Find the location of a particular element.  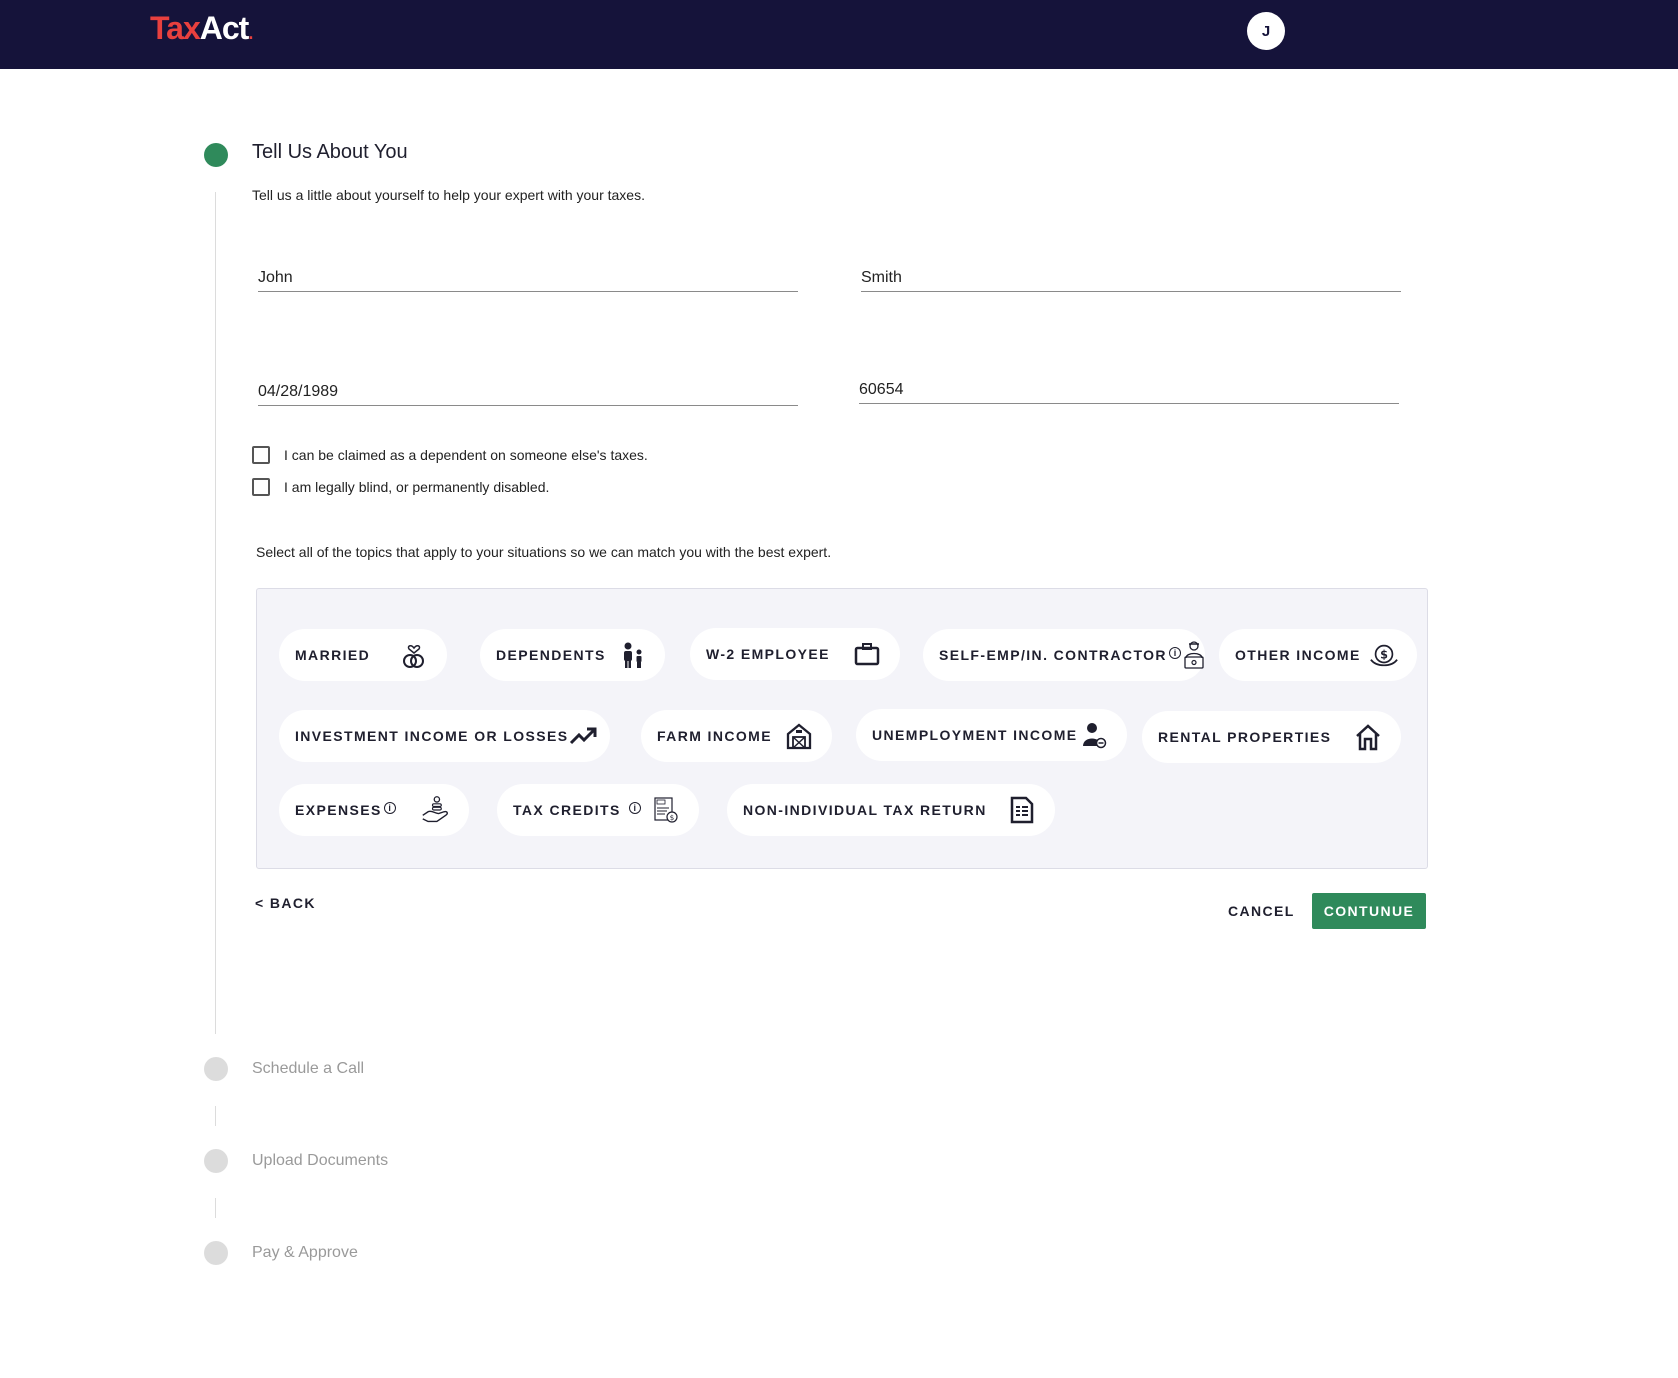

logo-act-text: Act is located at coordinates (224, 28).